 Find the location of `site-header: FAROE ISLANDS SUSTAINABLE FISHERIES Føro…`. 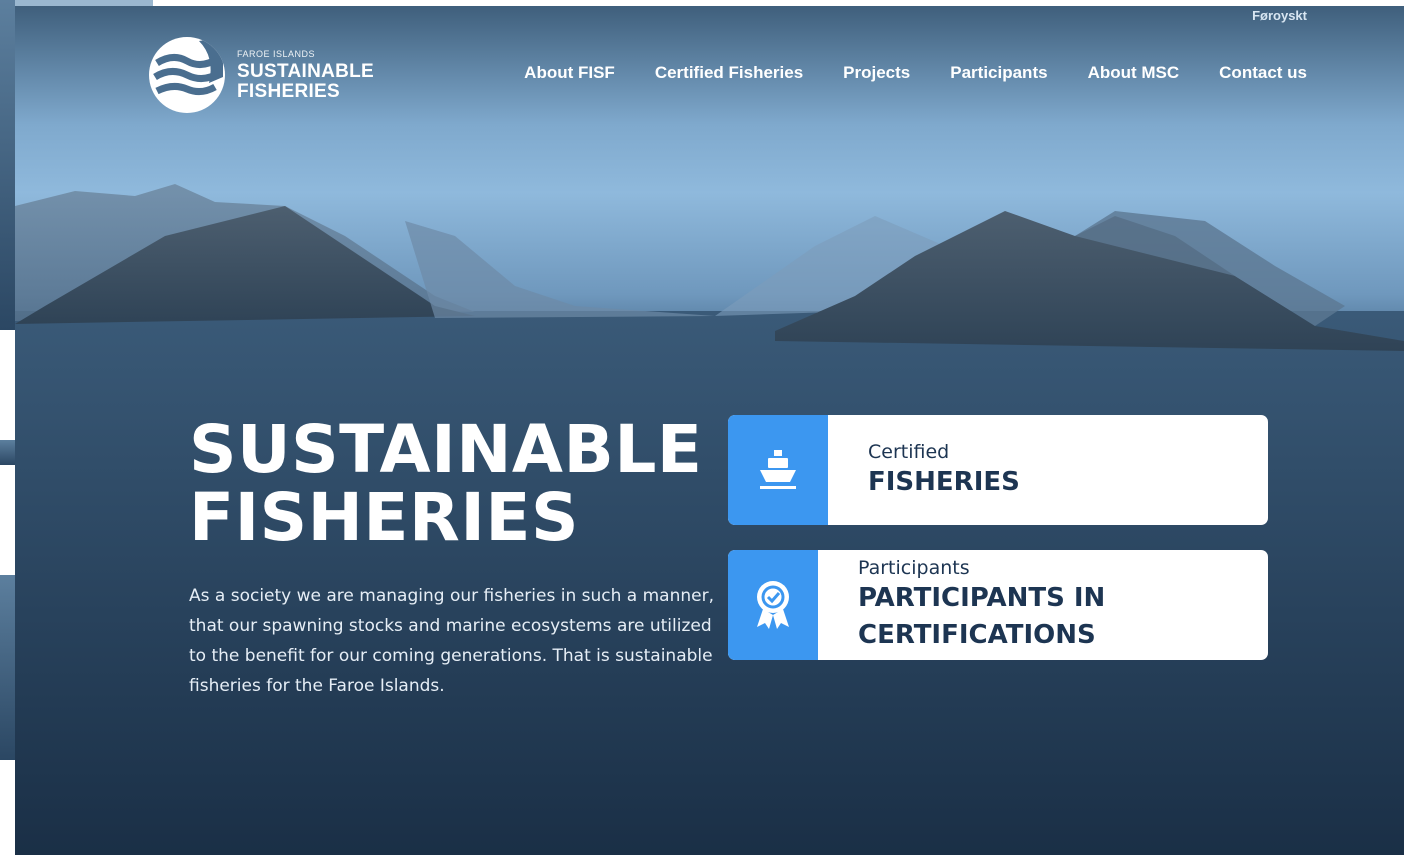

site-header: FAROE ISLANDS SUSTAINABLE FISHERIES Føro… is located at coordinates (709, 66).